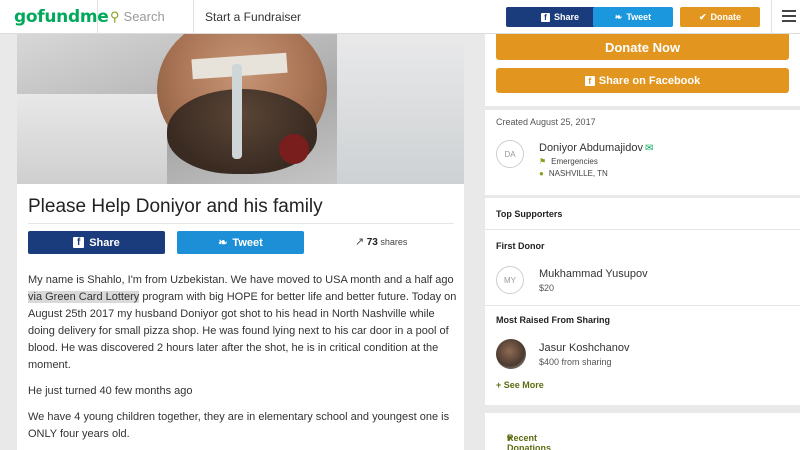  What do you see at coordinates (566, 17) in the screenshot?
I see `header-share-label: Share` at bounding box center [566, 17].